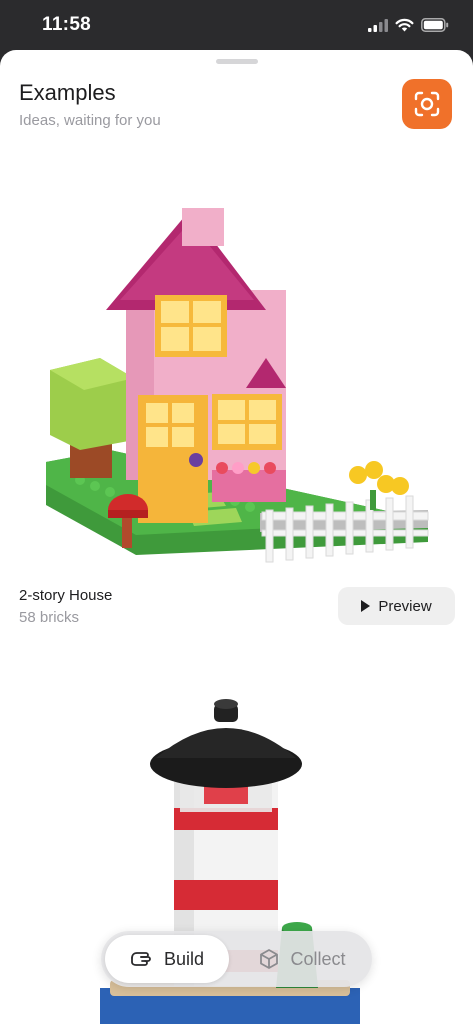 This screenshot has height=1024, width=473. I want to click on cellular-signal-icon, so click(378, 25).